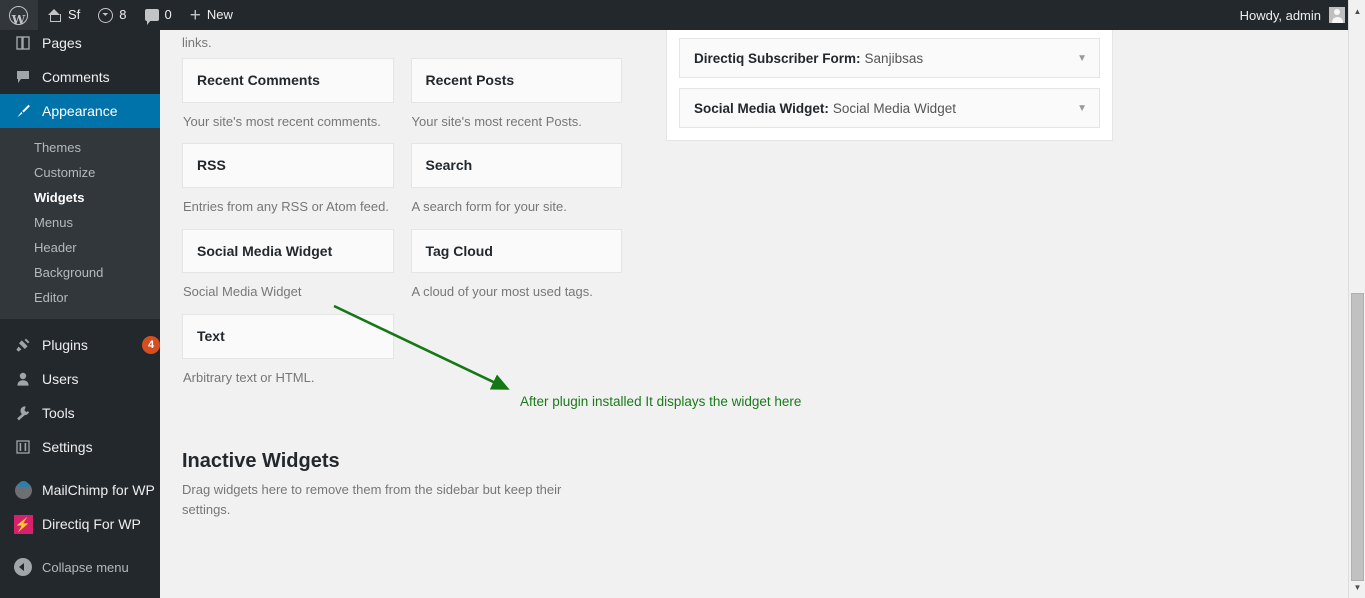  I want to click on new-content-menu: + New, so click(211, 15).